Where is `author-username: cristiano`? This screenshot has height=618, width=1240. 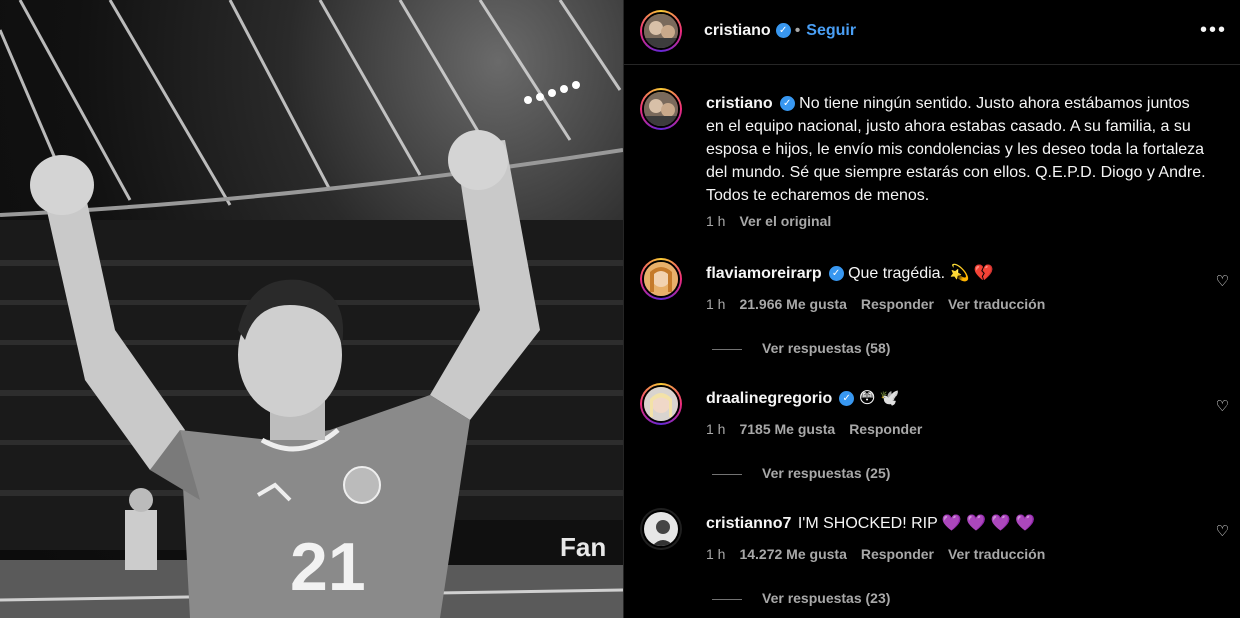
author-username: cristiano is located at coordinates (737, 30).